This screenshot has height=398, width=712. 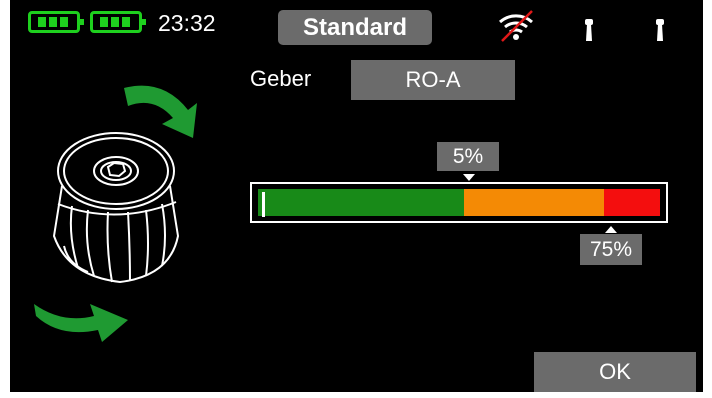 I want to click on range-bar, so click(x=459, y=202).